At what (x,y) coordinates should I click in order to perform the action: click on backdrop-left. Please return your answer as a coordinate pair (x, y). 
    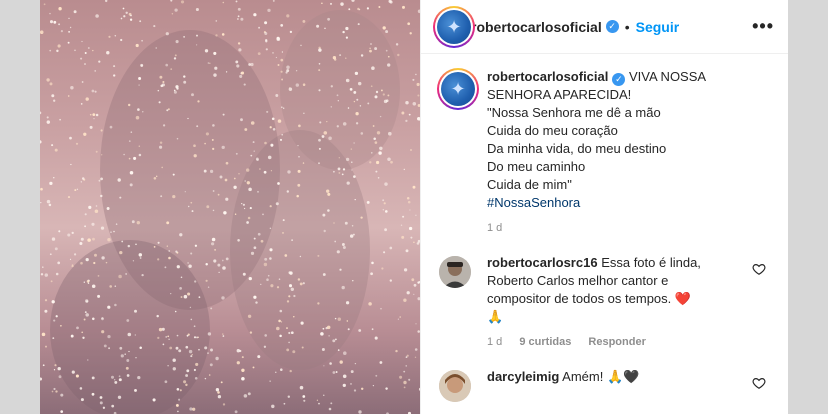
    Looking at the image, I should click on (20, 207).